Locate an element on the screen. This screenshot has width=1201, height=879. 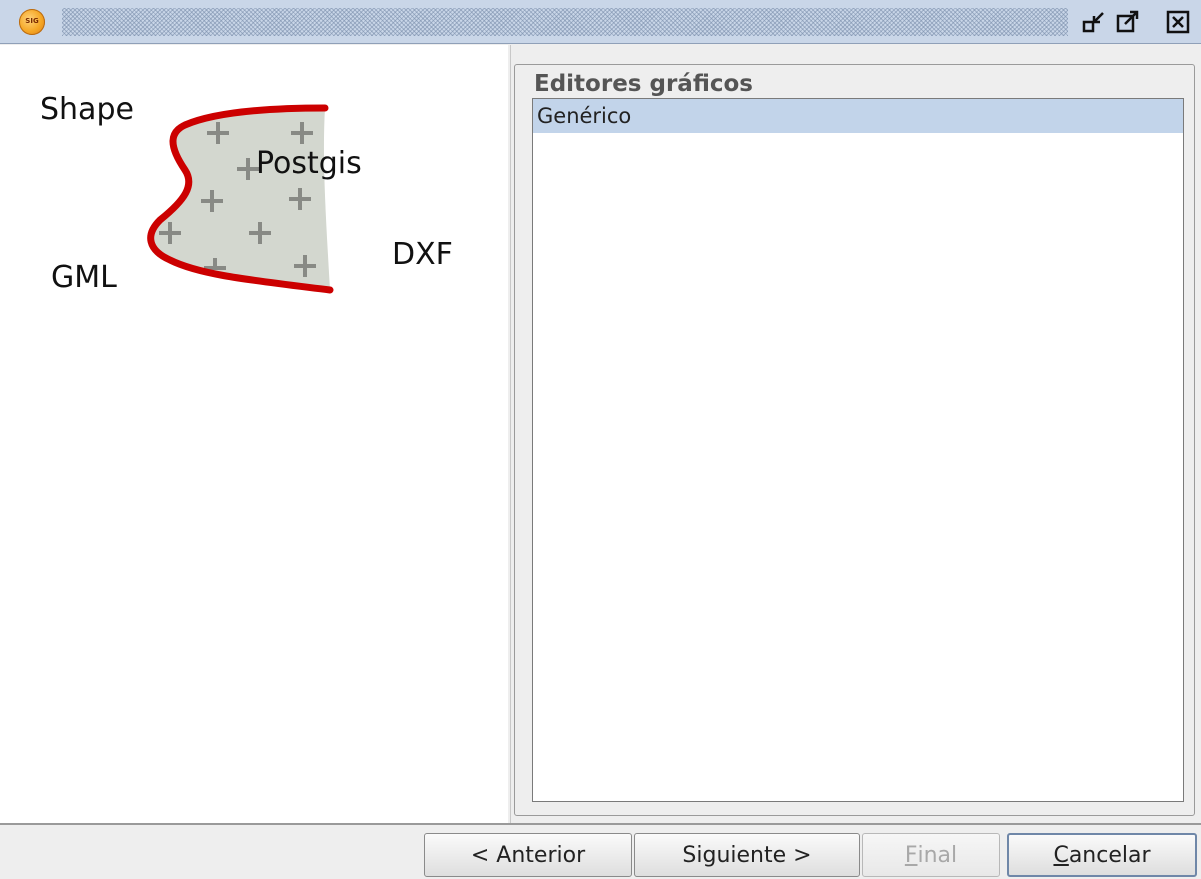
vector-shape-illustration is located at coordinates (240, 199).